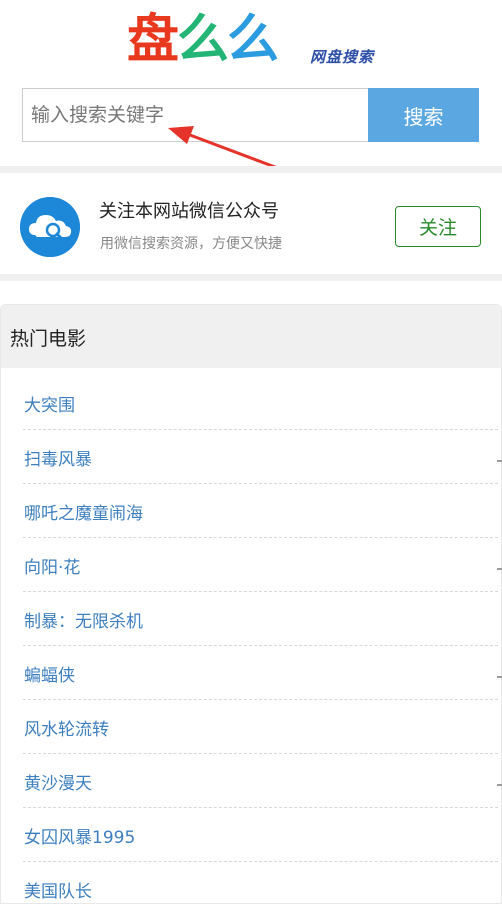 This screenshot has height=904, width=502. Describe the element at coordinates (49, 403) in the screenshot. I see `movie-link: 大突围` at that location.